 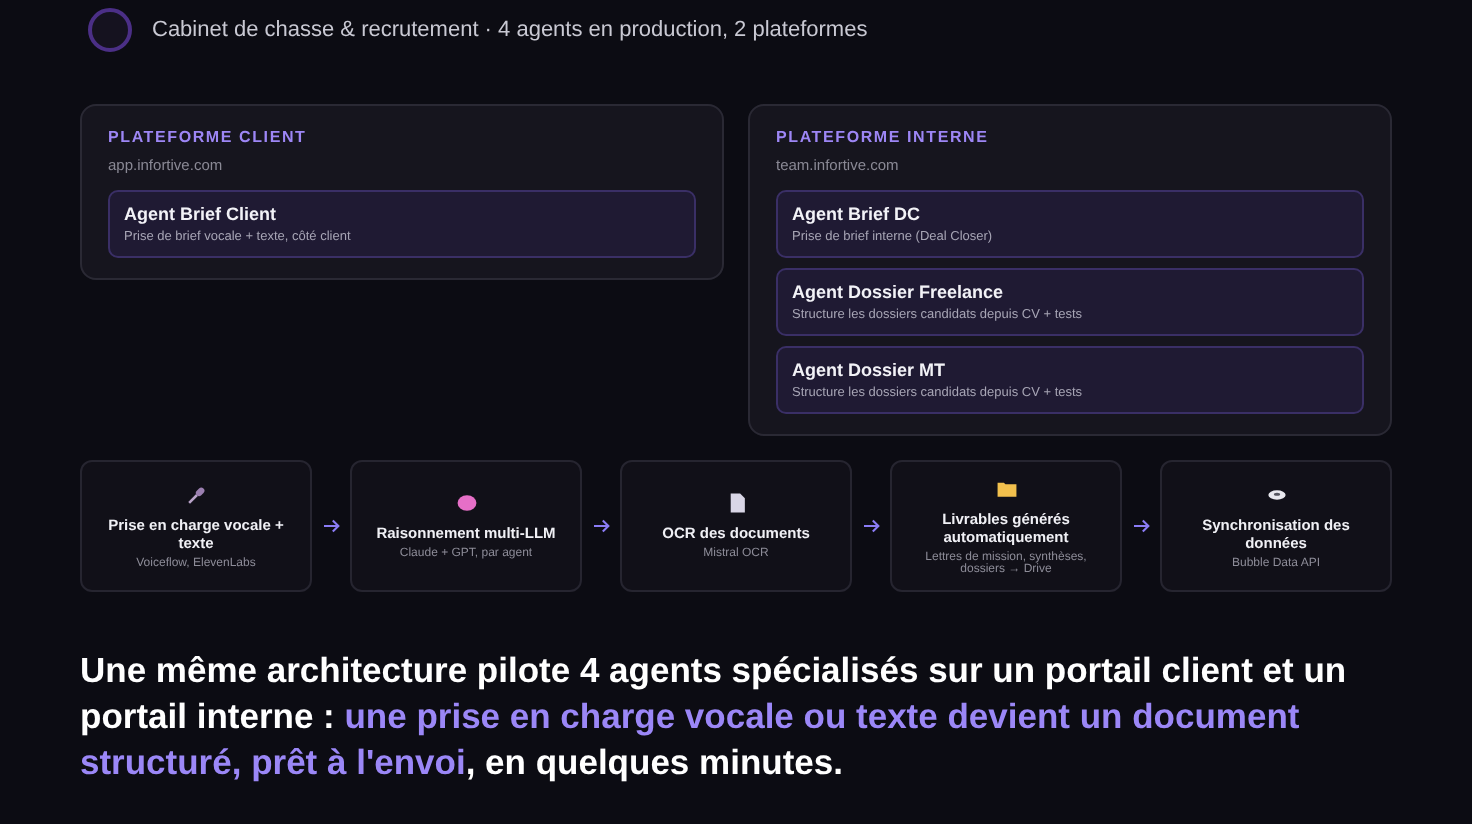 I want to click on agent-name: Agent Dossier Freelance, so click(x=899, y=292).